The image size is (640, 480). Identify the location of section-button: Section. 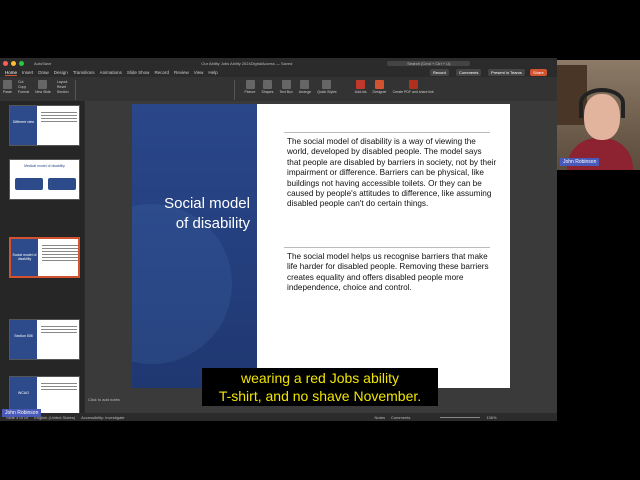
(63, 92).